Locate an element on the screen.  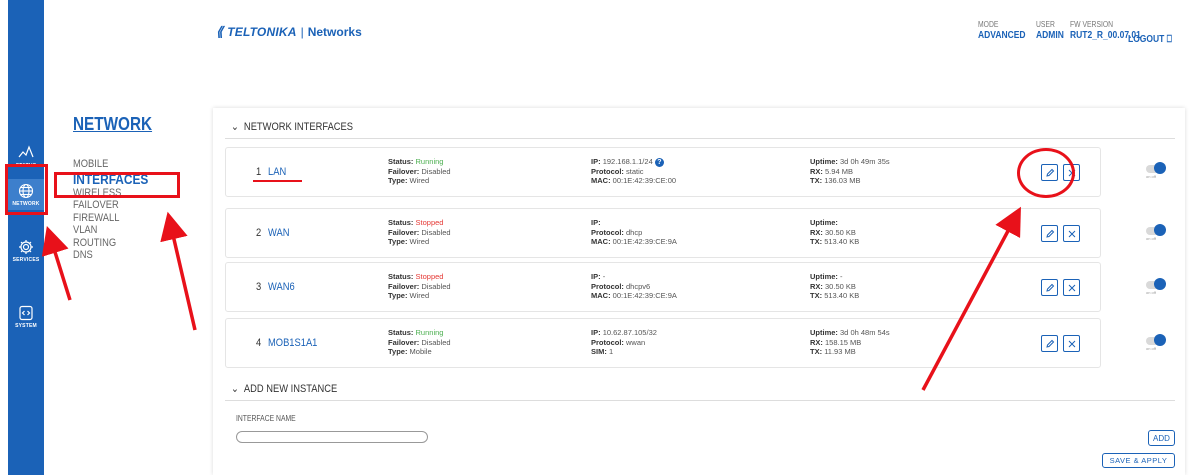
pencil-icon is located at coordinates (1049, 343).